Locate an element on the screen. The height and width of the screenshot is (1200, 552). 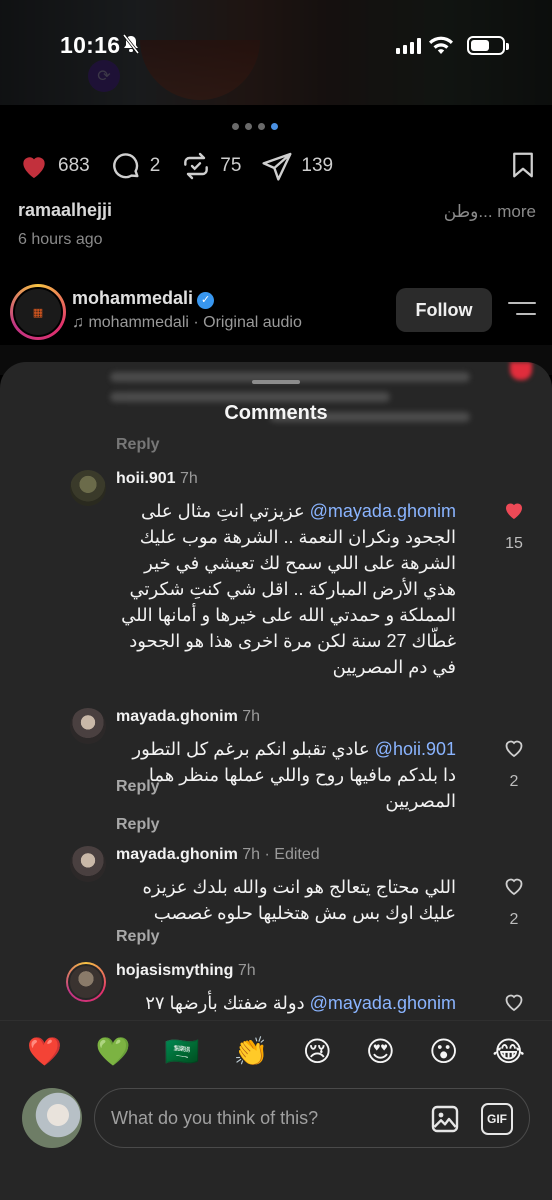
like-count: 683 is located at coordinates (74, 165).